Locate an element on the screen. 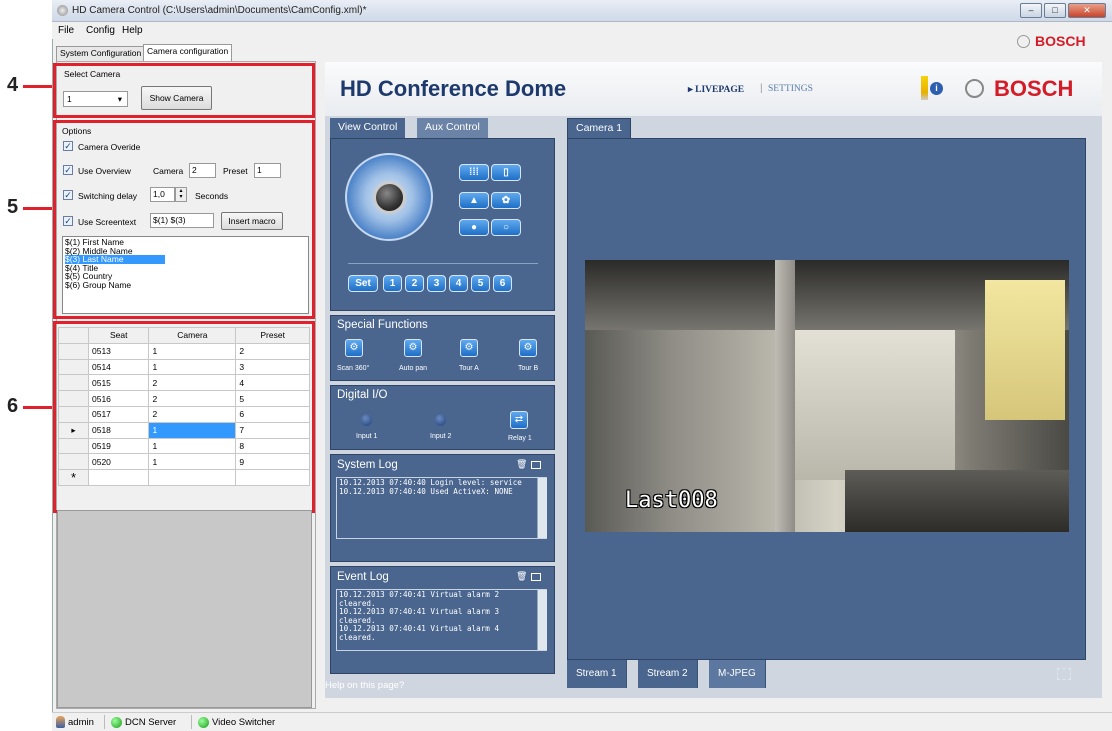 Image resolution: width=1112 pixels, height=731 pixels. camera-cell-selected: 1 is located at coordinates (192, 430).